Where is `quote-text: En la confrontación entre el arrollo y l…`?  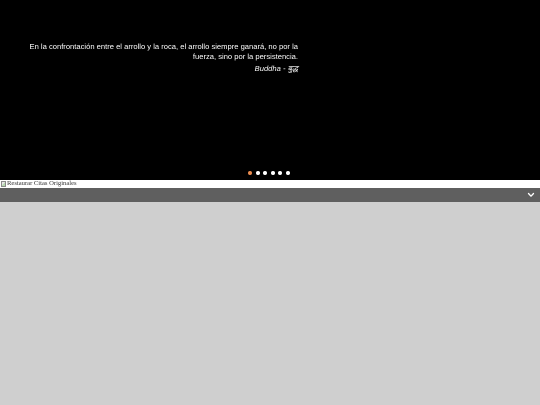 quote-text: En la confrontación entre el arrollo y l… is located at coordinates (163, 51).